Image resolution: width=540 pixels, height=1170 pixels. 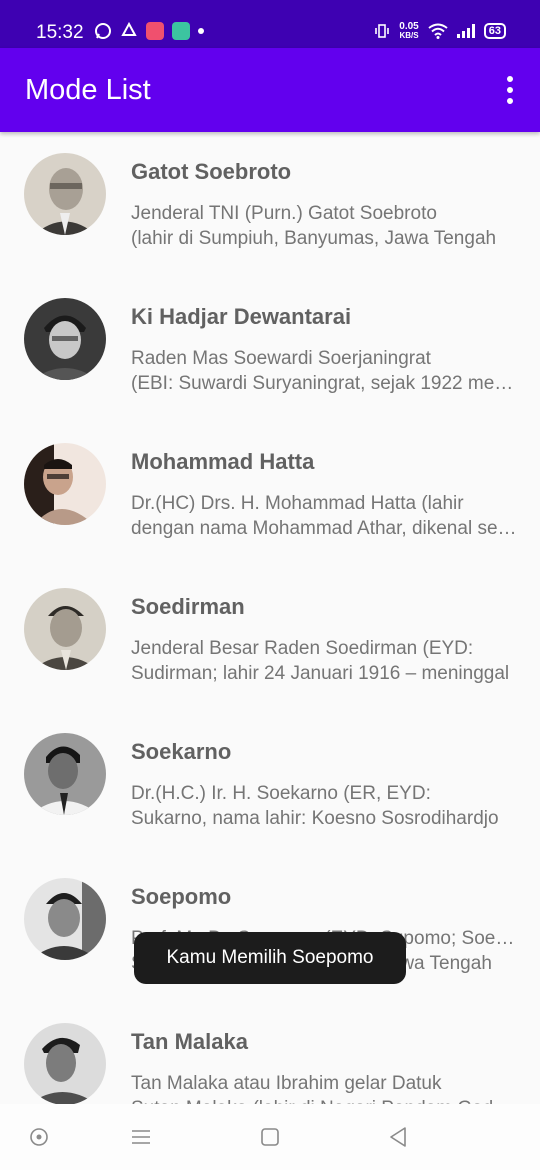 I want to click on net-speed-value: 0.05, so click(x=409, y=26).